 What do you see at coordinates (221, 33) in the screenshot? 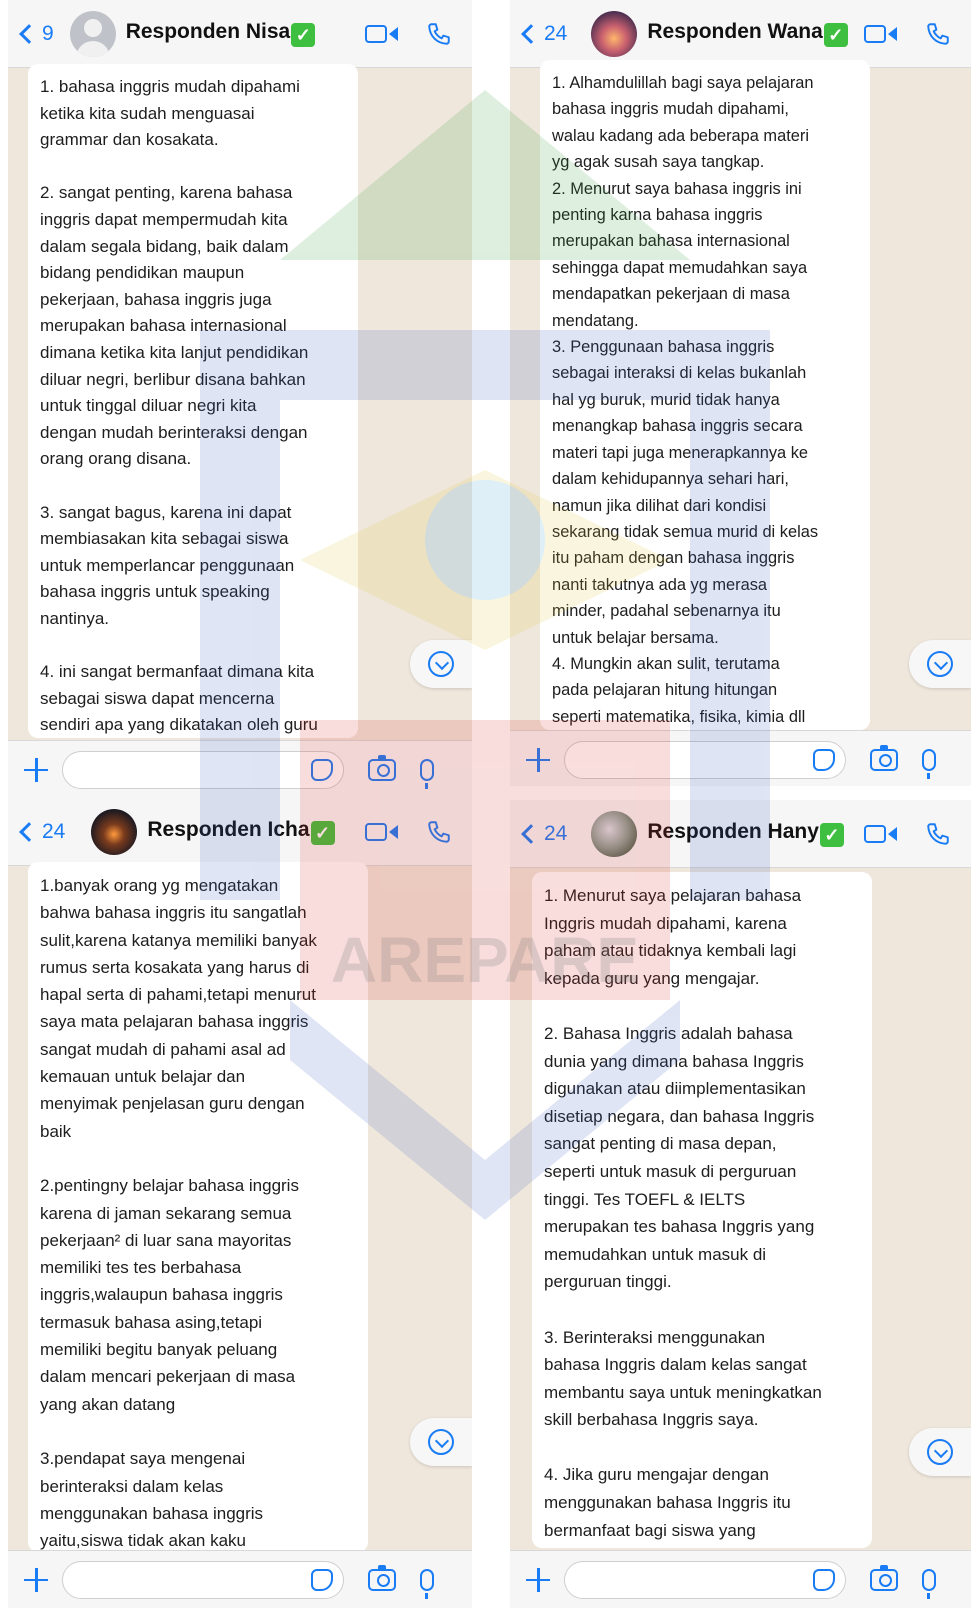
I see `contact-name: Responden Nisa ✓` at bounding box center [221, 33].